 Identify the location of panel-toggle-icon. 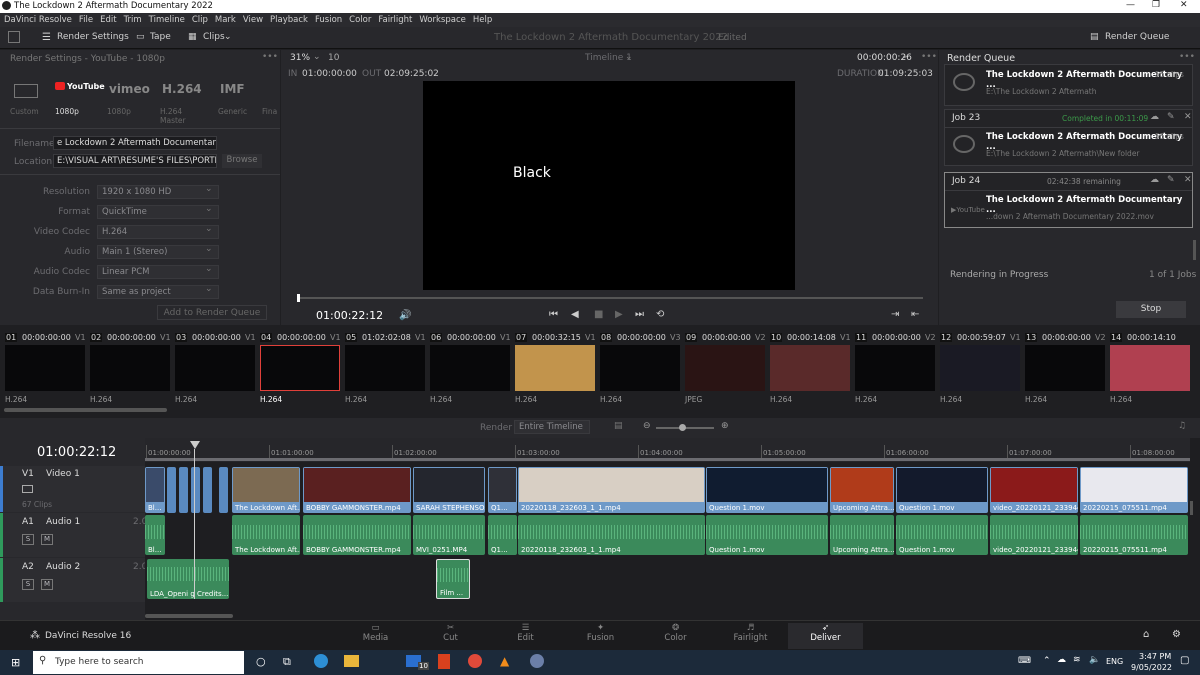
(14, 37).